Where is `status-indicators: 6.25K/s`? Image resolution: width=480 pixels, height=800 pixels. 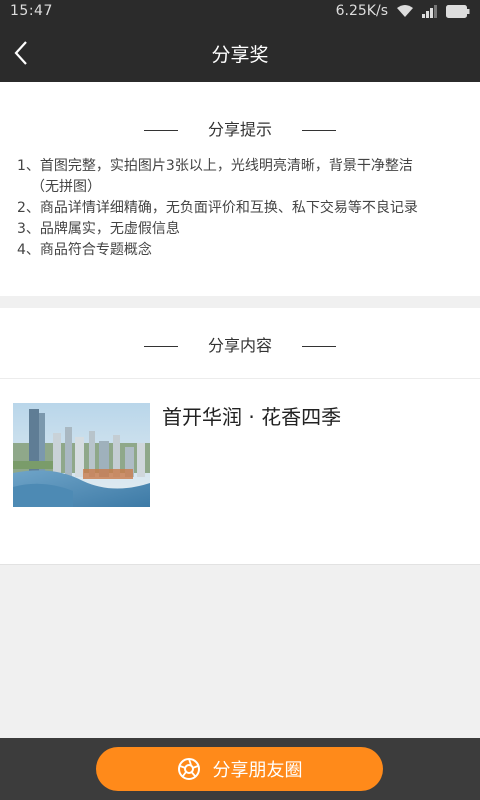
status-indicators: 6.25K/s is located at coordinates (403, 11).